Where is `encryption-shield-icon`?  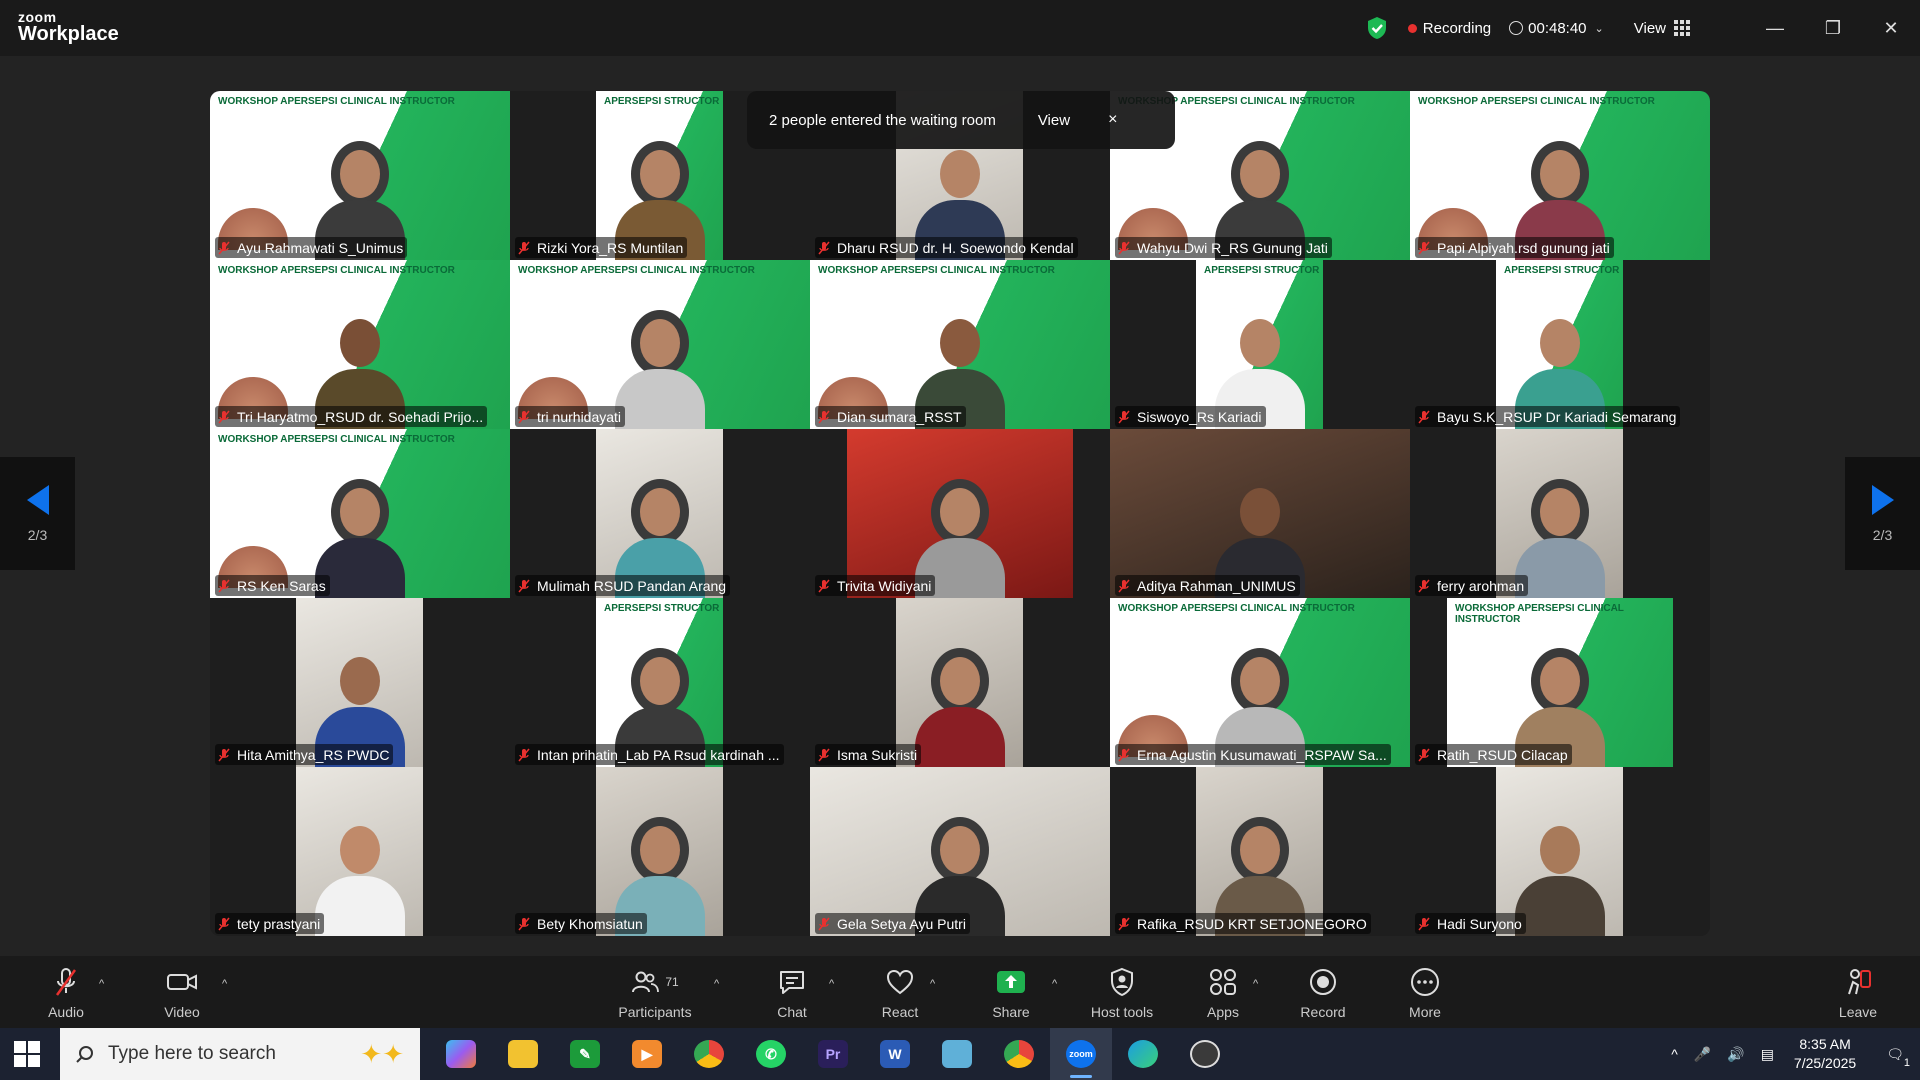 encryption-shield-icon is located at coordinates (1377, 28).